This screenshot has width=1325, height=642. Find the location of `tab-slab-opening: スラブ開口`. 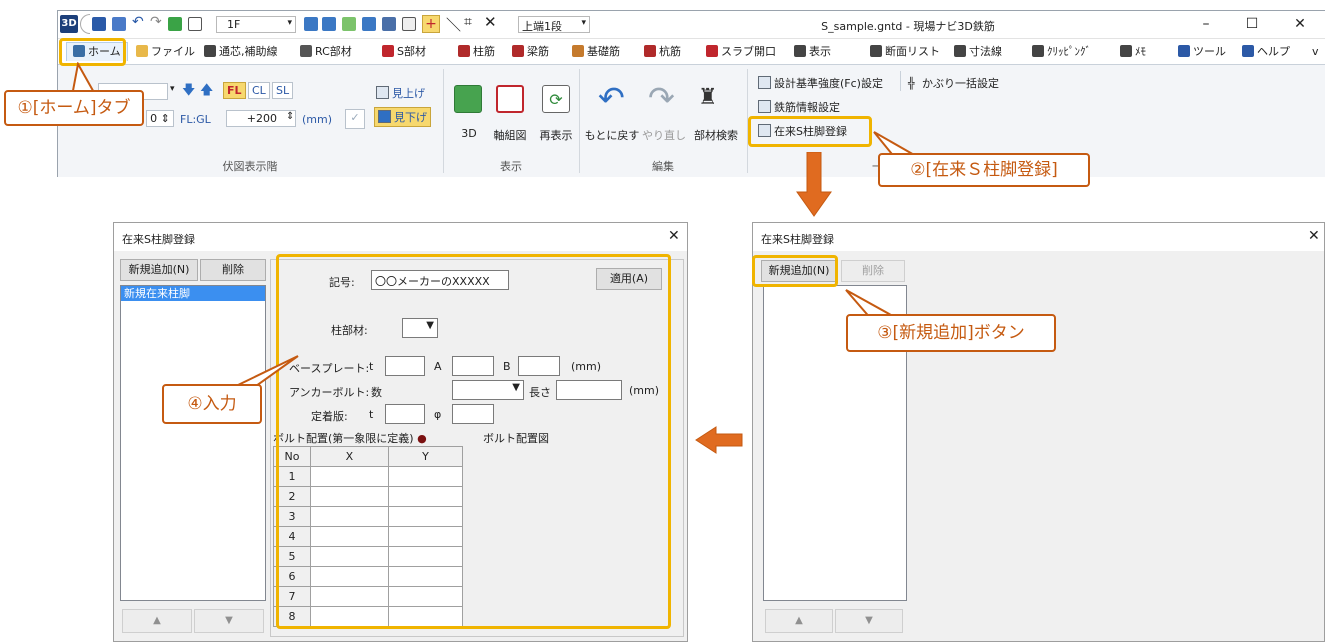

tab-slab-opening: スラブ開口 is located at coordinates (741, 52).